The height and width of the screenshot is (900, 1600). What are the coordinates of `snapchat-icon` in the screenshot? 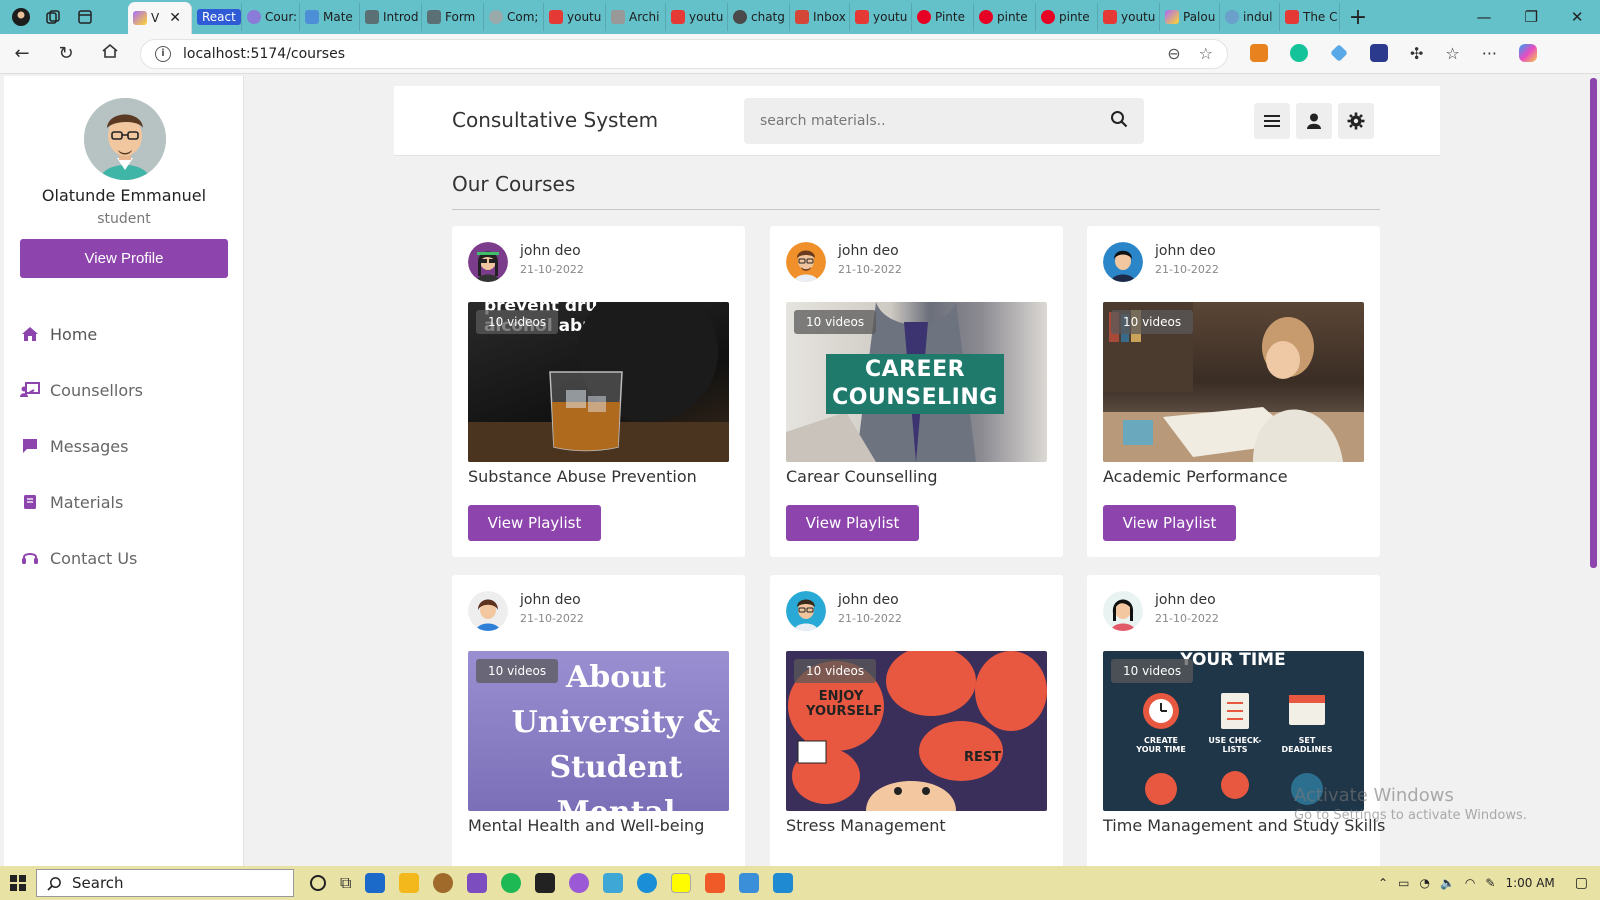 It's located at (681, 883).